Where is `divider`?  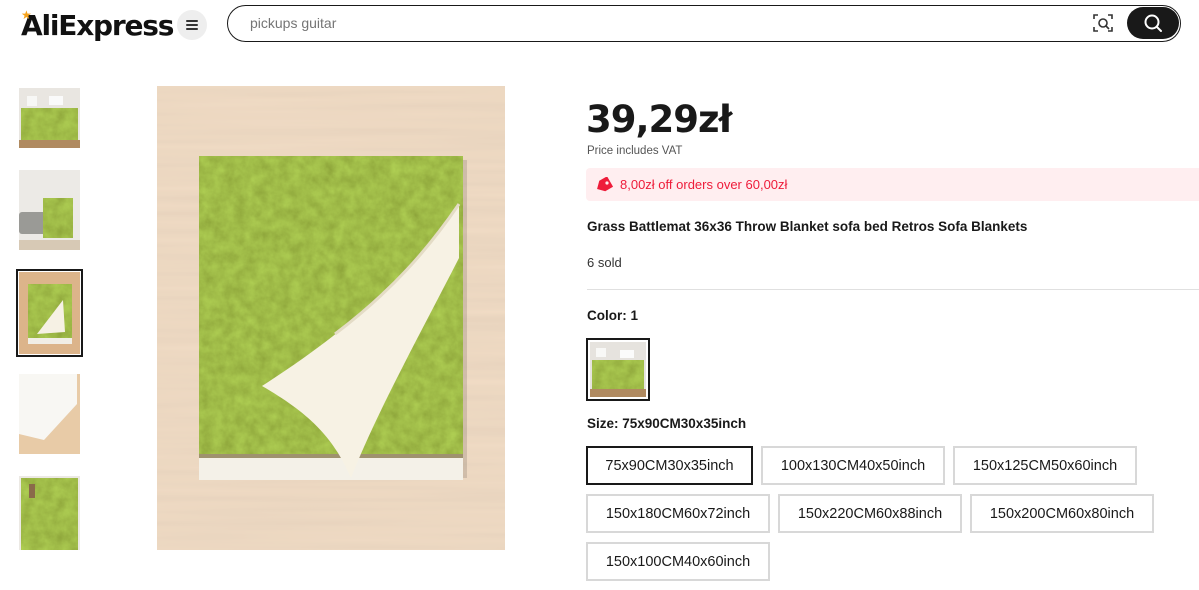
divider is located at coordinates (893, 289).